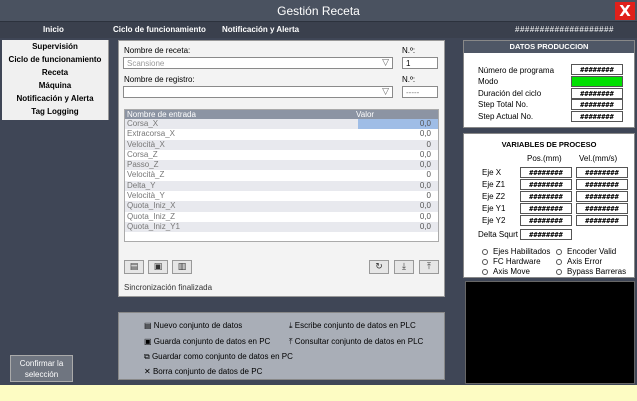 The image size is (637, 401). What do you see at coordinates (55, 111) in the screenshot?
I see `sidebar-item-tag-logging: Tag Logging` at bounding box center [55, 111].